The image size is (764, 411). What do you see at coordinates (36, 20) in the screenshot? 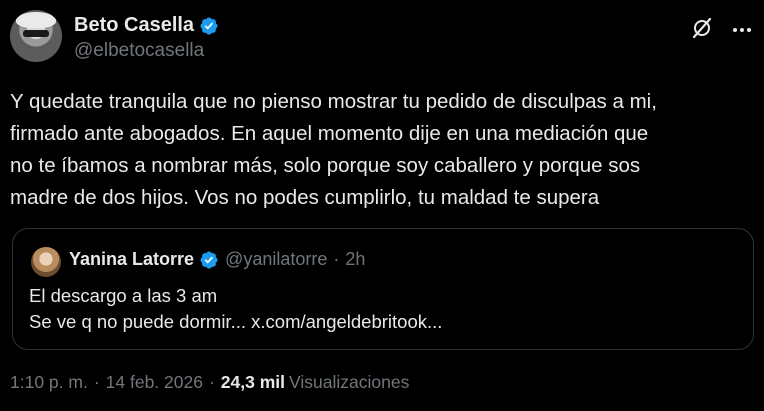
I see `avatar-hair` at bounding box center [36, 20].